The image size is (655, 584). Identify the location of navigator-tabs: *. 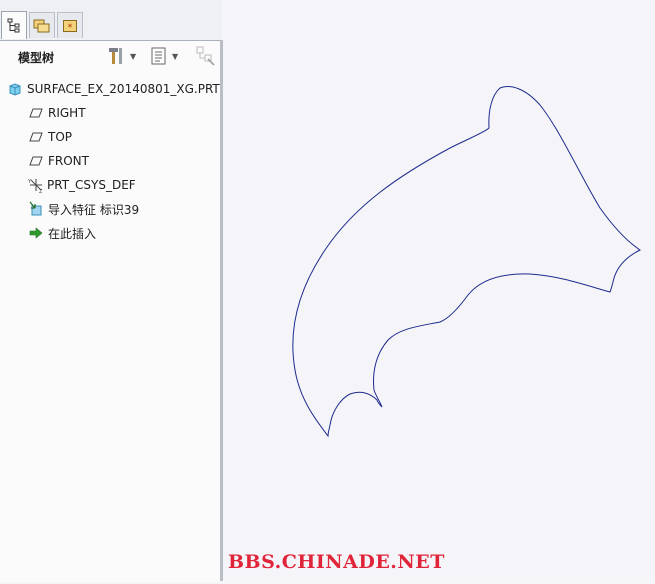
(111, 20).